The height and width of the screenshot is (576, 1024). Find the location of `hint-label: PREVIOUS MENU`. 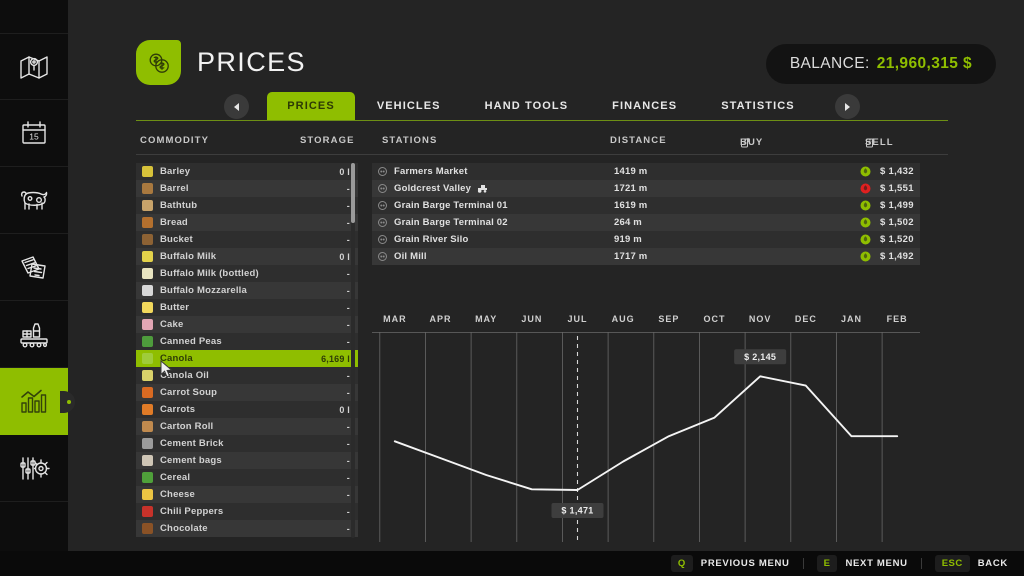

hint-label: PREVIOUS MENU is located at coordinates (745, 563).